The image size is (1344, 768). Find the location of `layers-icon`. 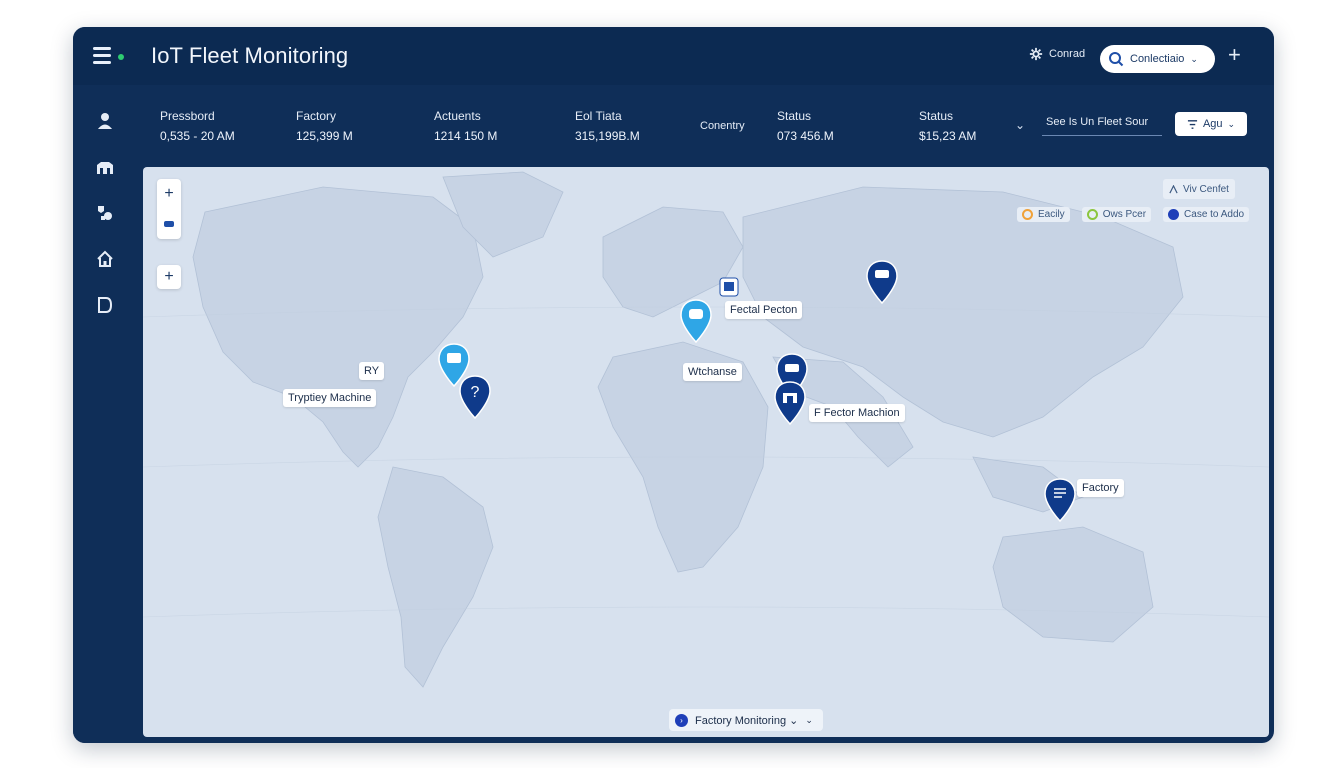

layers-icon is located at coordinates (169, 224).